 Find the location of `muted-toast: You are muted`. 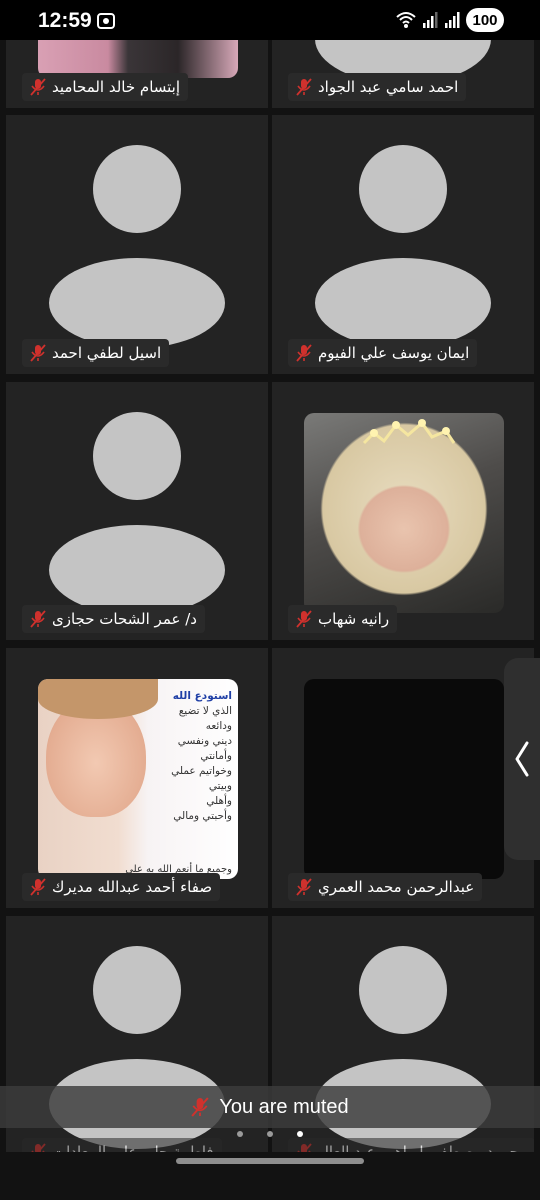

muted-toast: You are muted is located at coordinates (270, 1107).